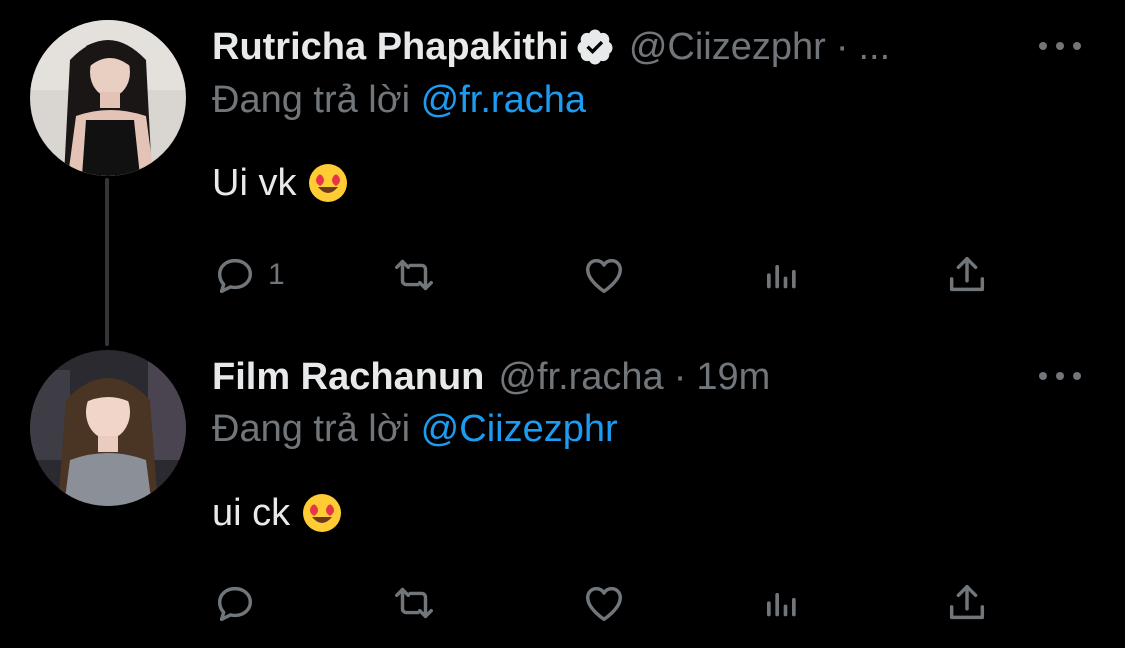 The image size is (1125, 648). I want to click on tweet-text: ui ck, so click(277, 513).